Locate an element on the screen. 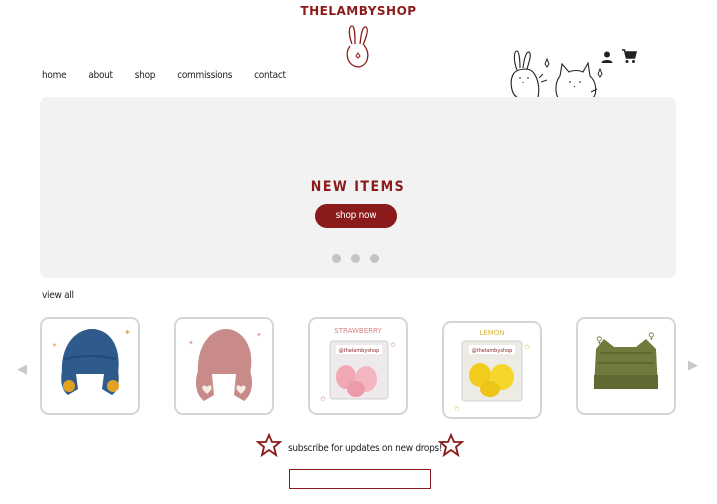 The width and height of the screenshot is (717, 504). account-icon is located at coordinates (607, 57).